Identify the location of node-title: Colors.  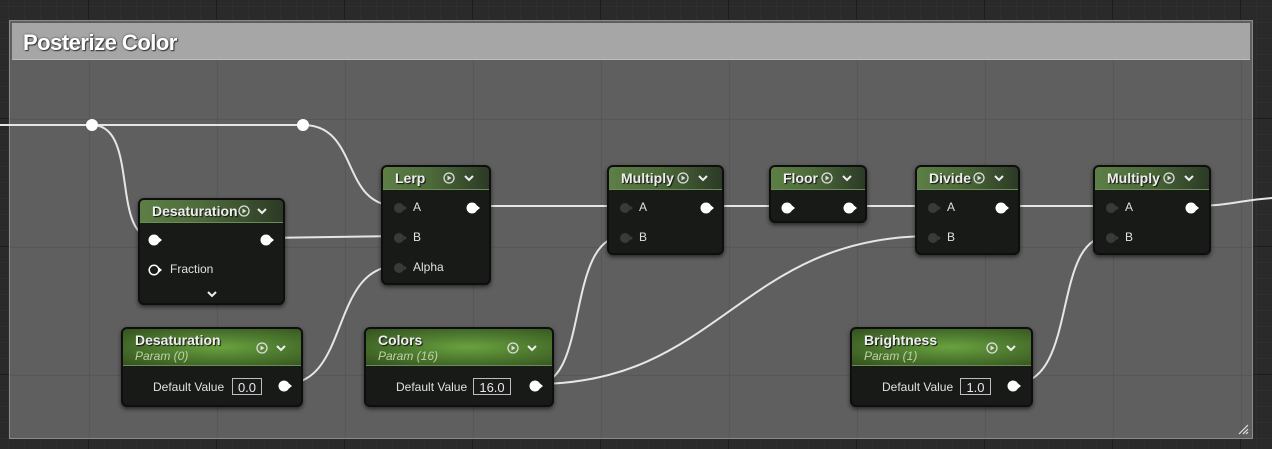
(400, 340).